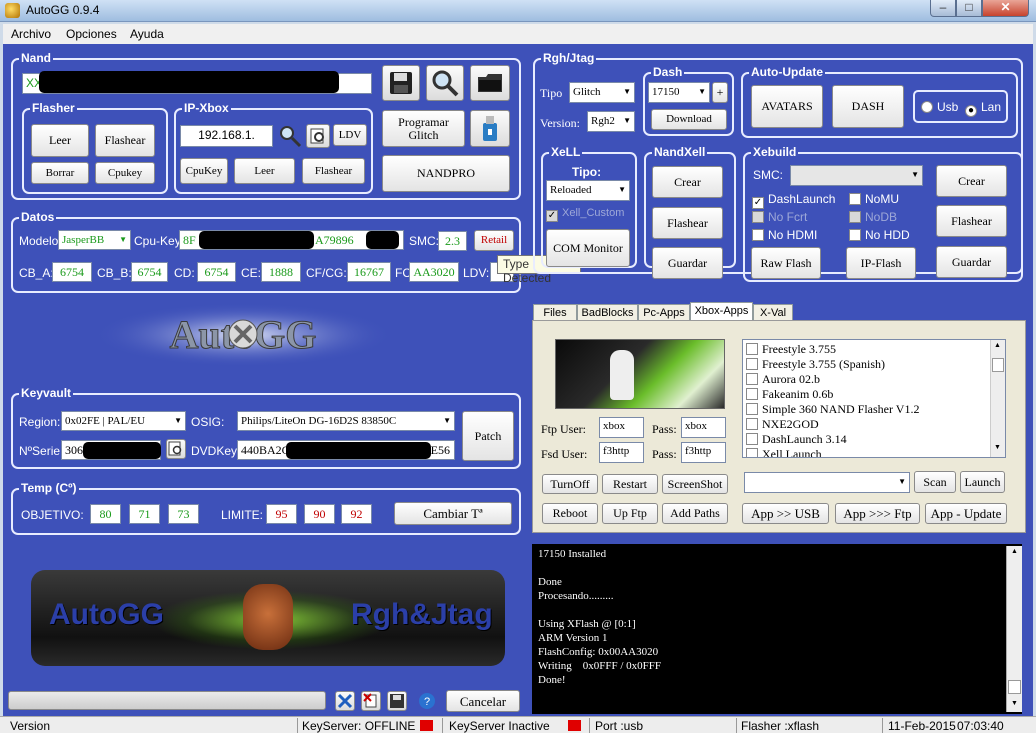 Image resolution: width=1036 pixels, height=733 pixels. Describe the element at coordinates (345, 701) in the screenshot. I see `tools-button` at that location.